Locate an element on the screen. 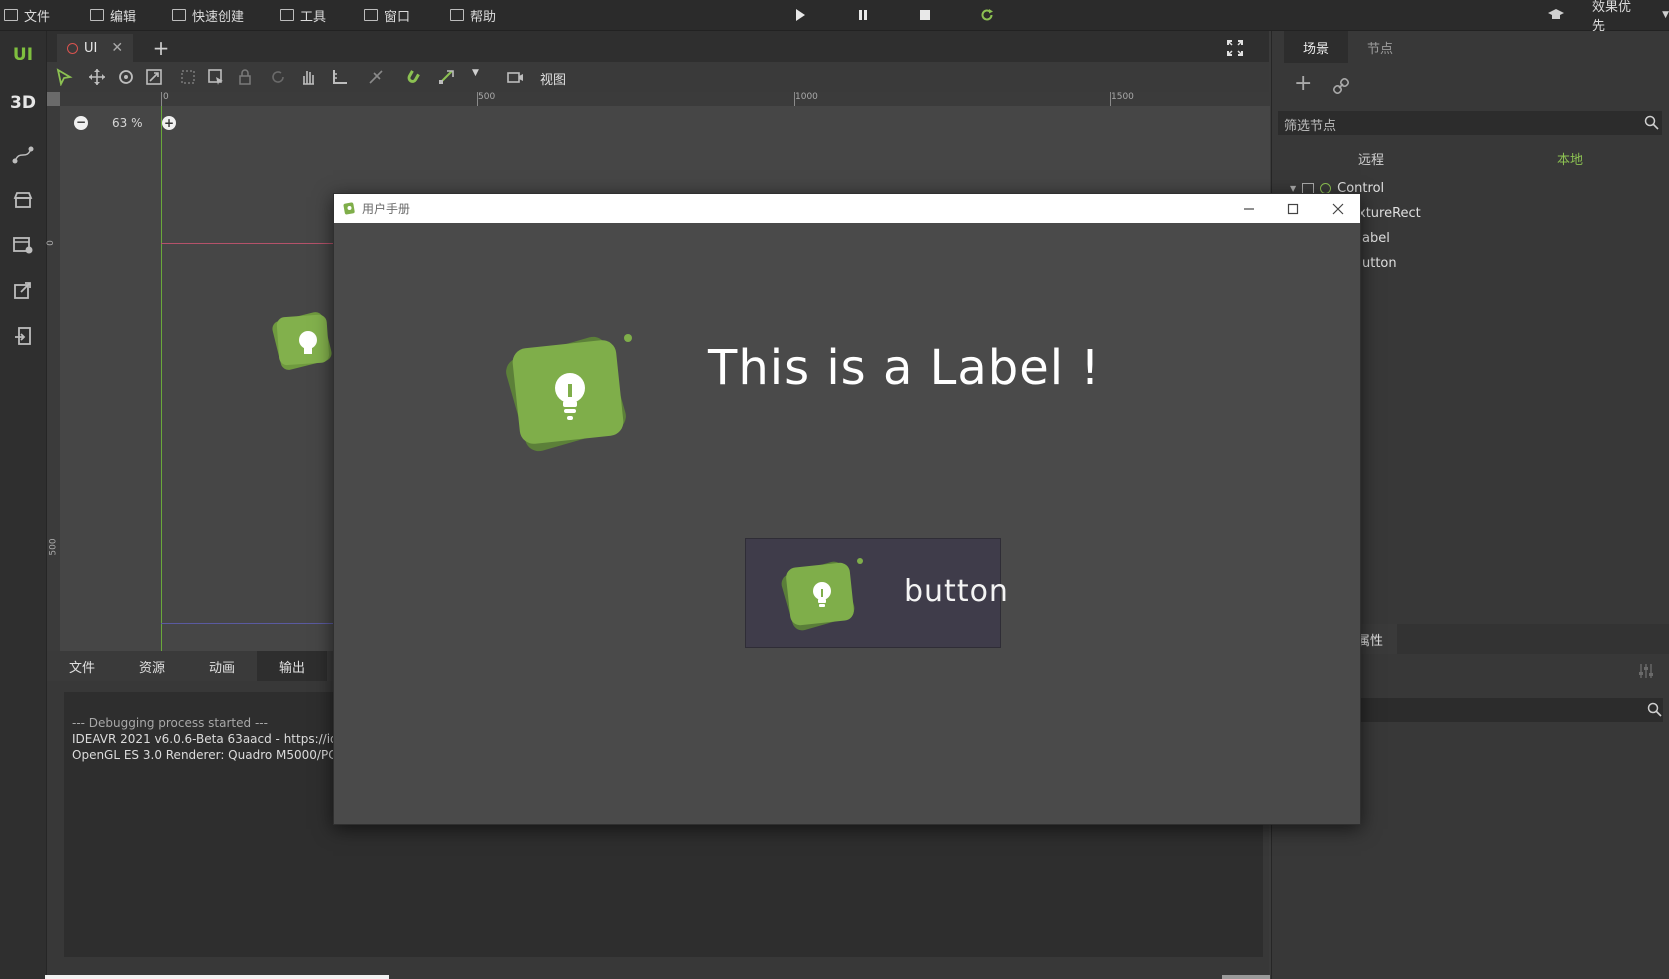 The height and width of the screenshot is (979, 1669). texture-rect-image is located at coordinates (569, 393).